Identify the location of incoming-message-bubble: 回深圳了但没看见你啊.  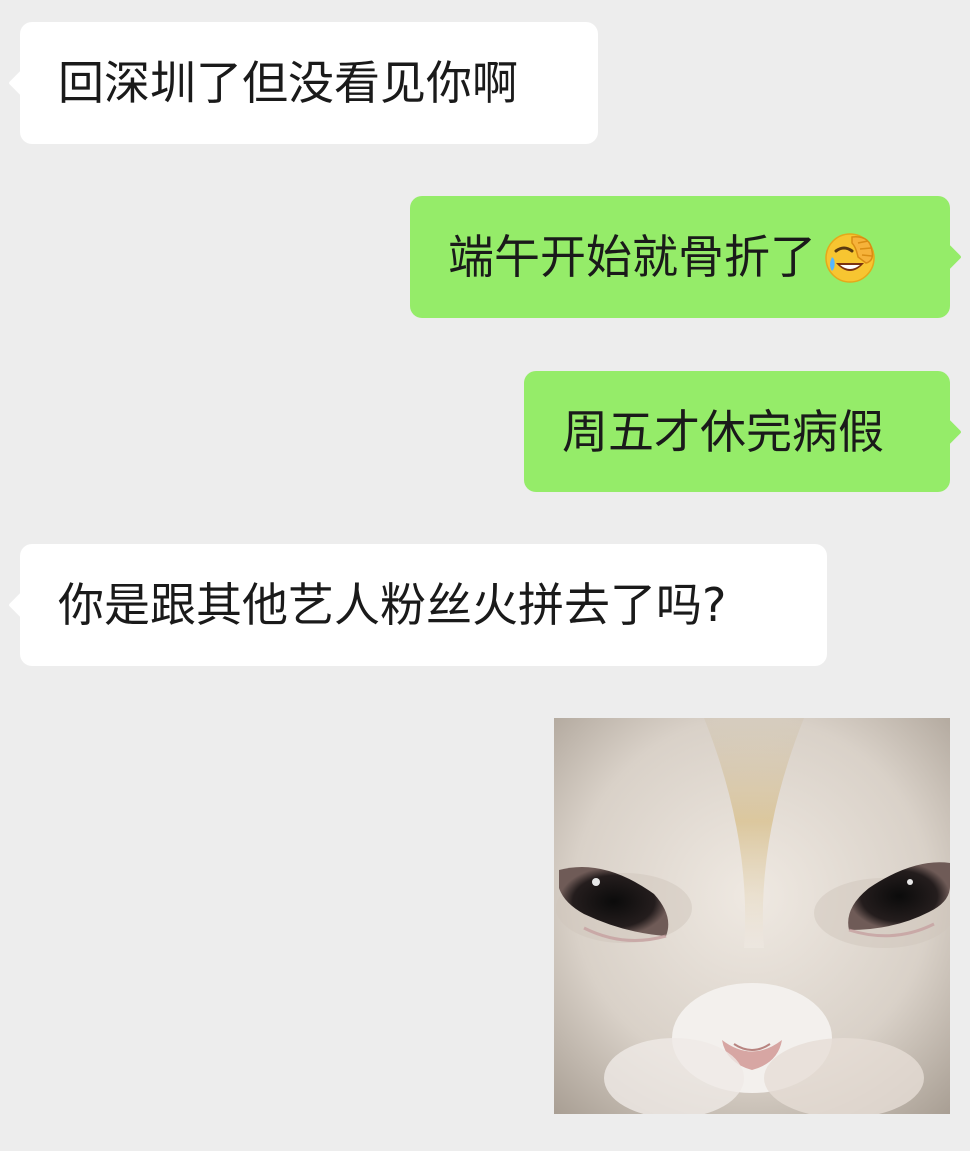
(303, 83).